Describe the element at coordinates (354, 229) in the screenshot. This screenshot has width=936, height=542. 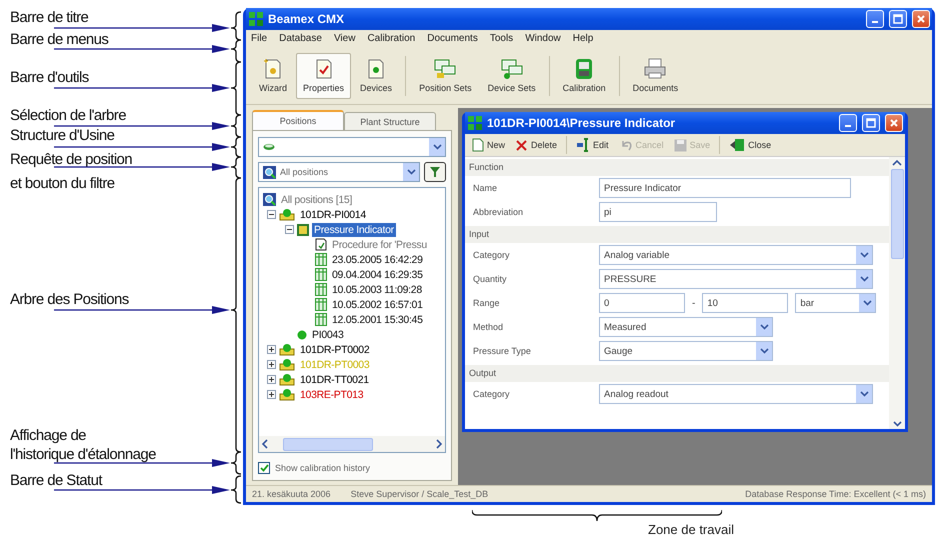
I see `tree-item: Pressure Indicator` at that location.